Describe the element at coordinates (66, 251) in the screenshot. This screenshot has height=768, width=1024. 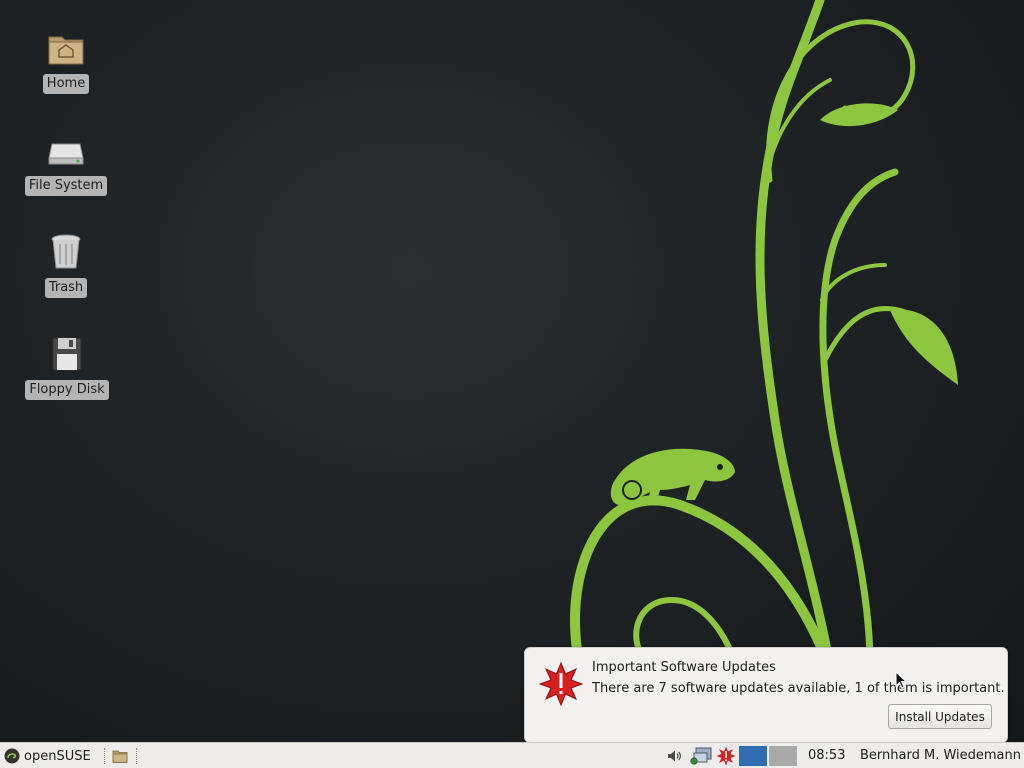
I see `trash-icon` at that location.